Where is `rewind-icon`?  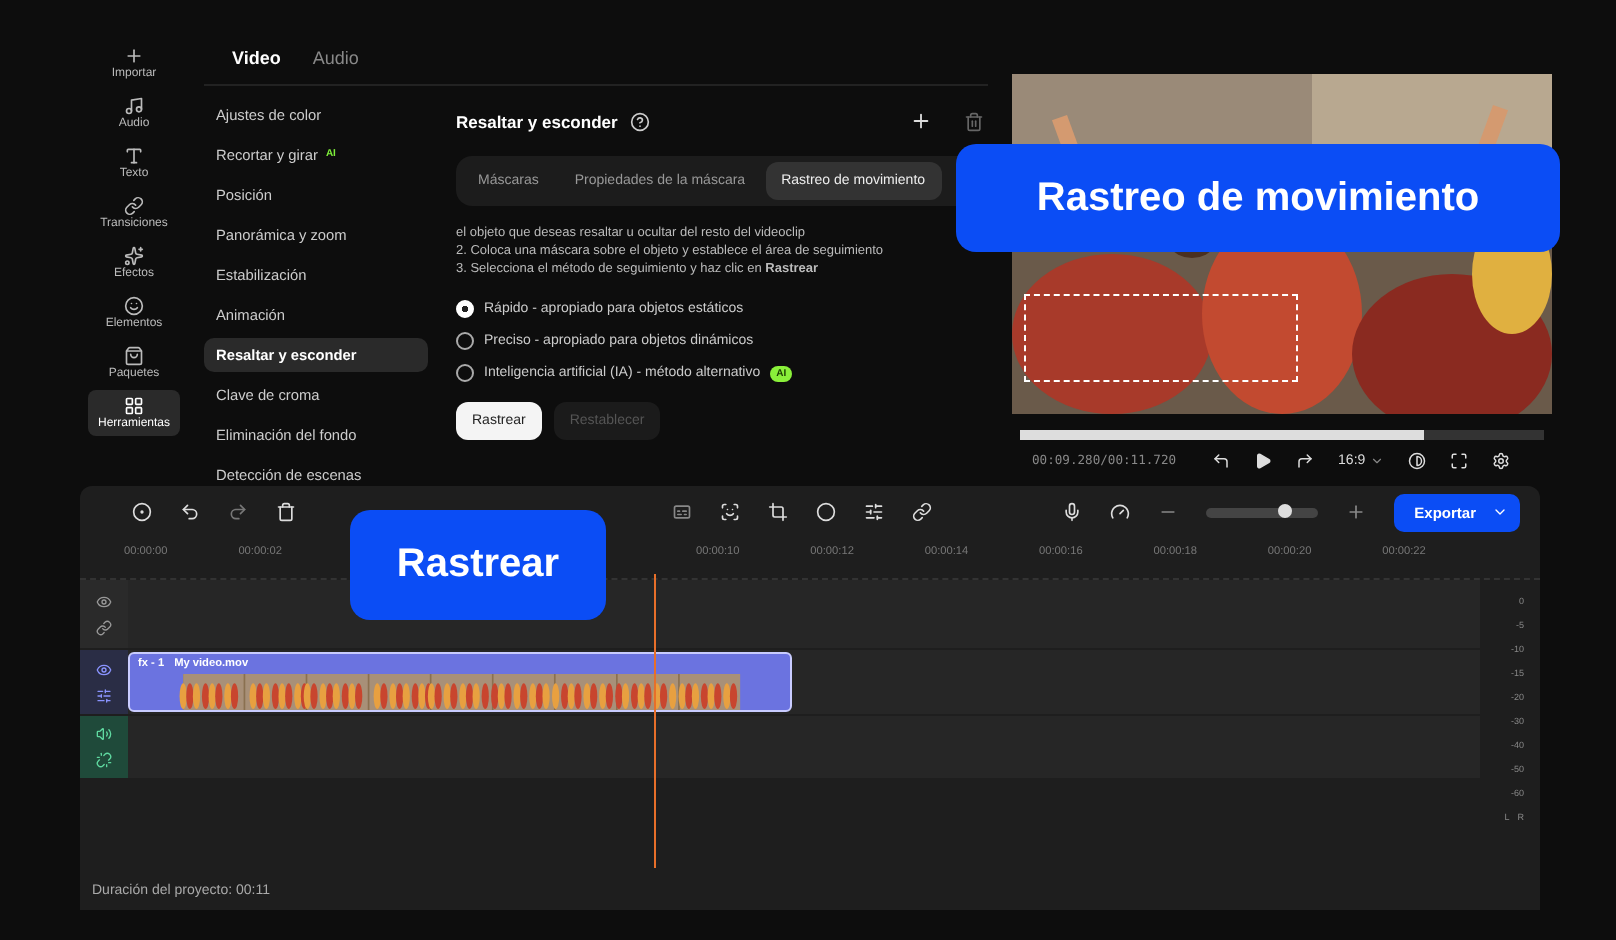 rewind-icon is located at coordinates (1221, 461).